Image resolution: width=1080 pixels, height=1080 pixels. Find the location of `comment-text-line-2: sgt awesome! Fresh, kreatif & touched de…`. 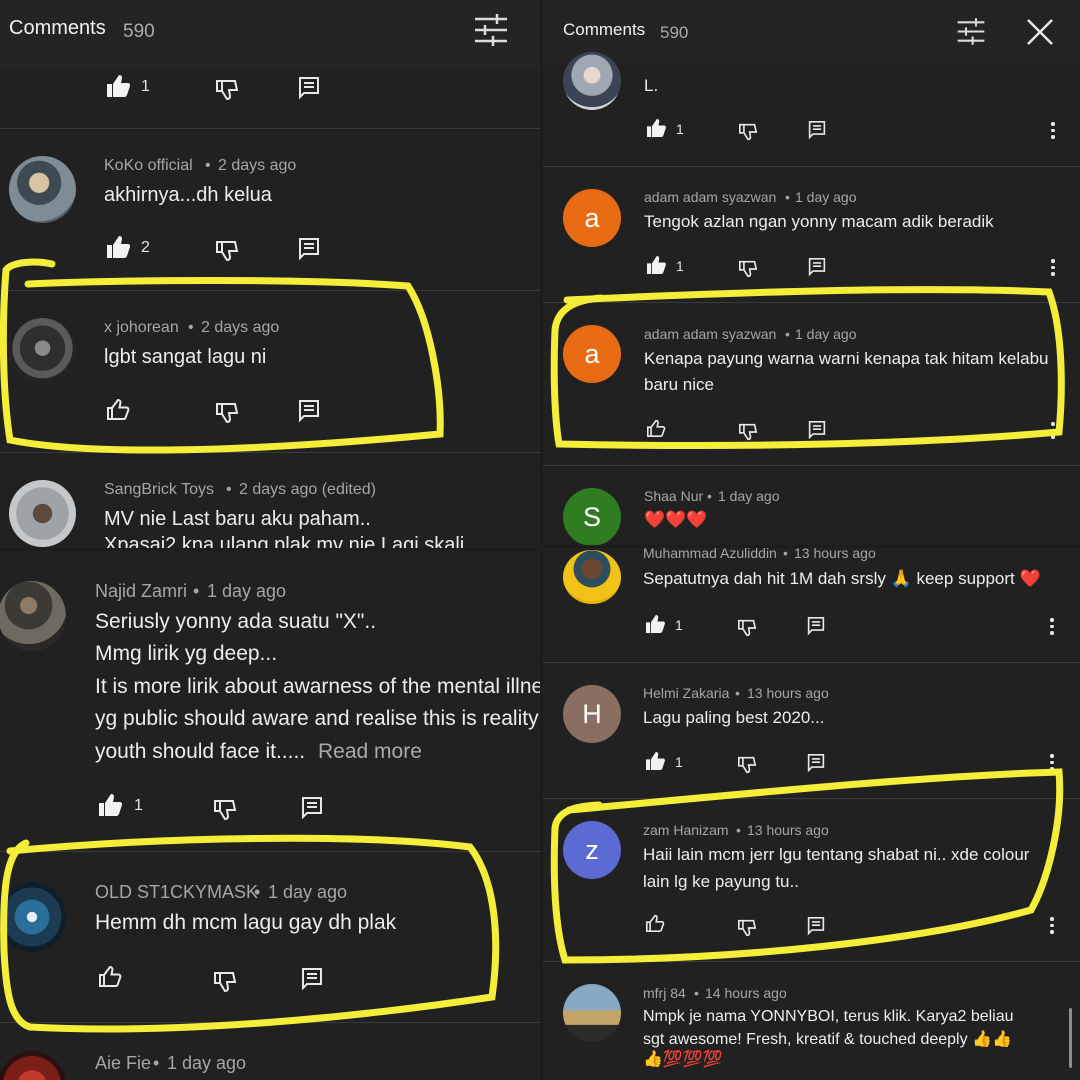

comment-text-line-2: sgt awesome! Fresh, kreatif & touched de… is located at coordinates (827, 1039).